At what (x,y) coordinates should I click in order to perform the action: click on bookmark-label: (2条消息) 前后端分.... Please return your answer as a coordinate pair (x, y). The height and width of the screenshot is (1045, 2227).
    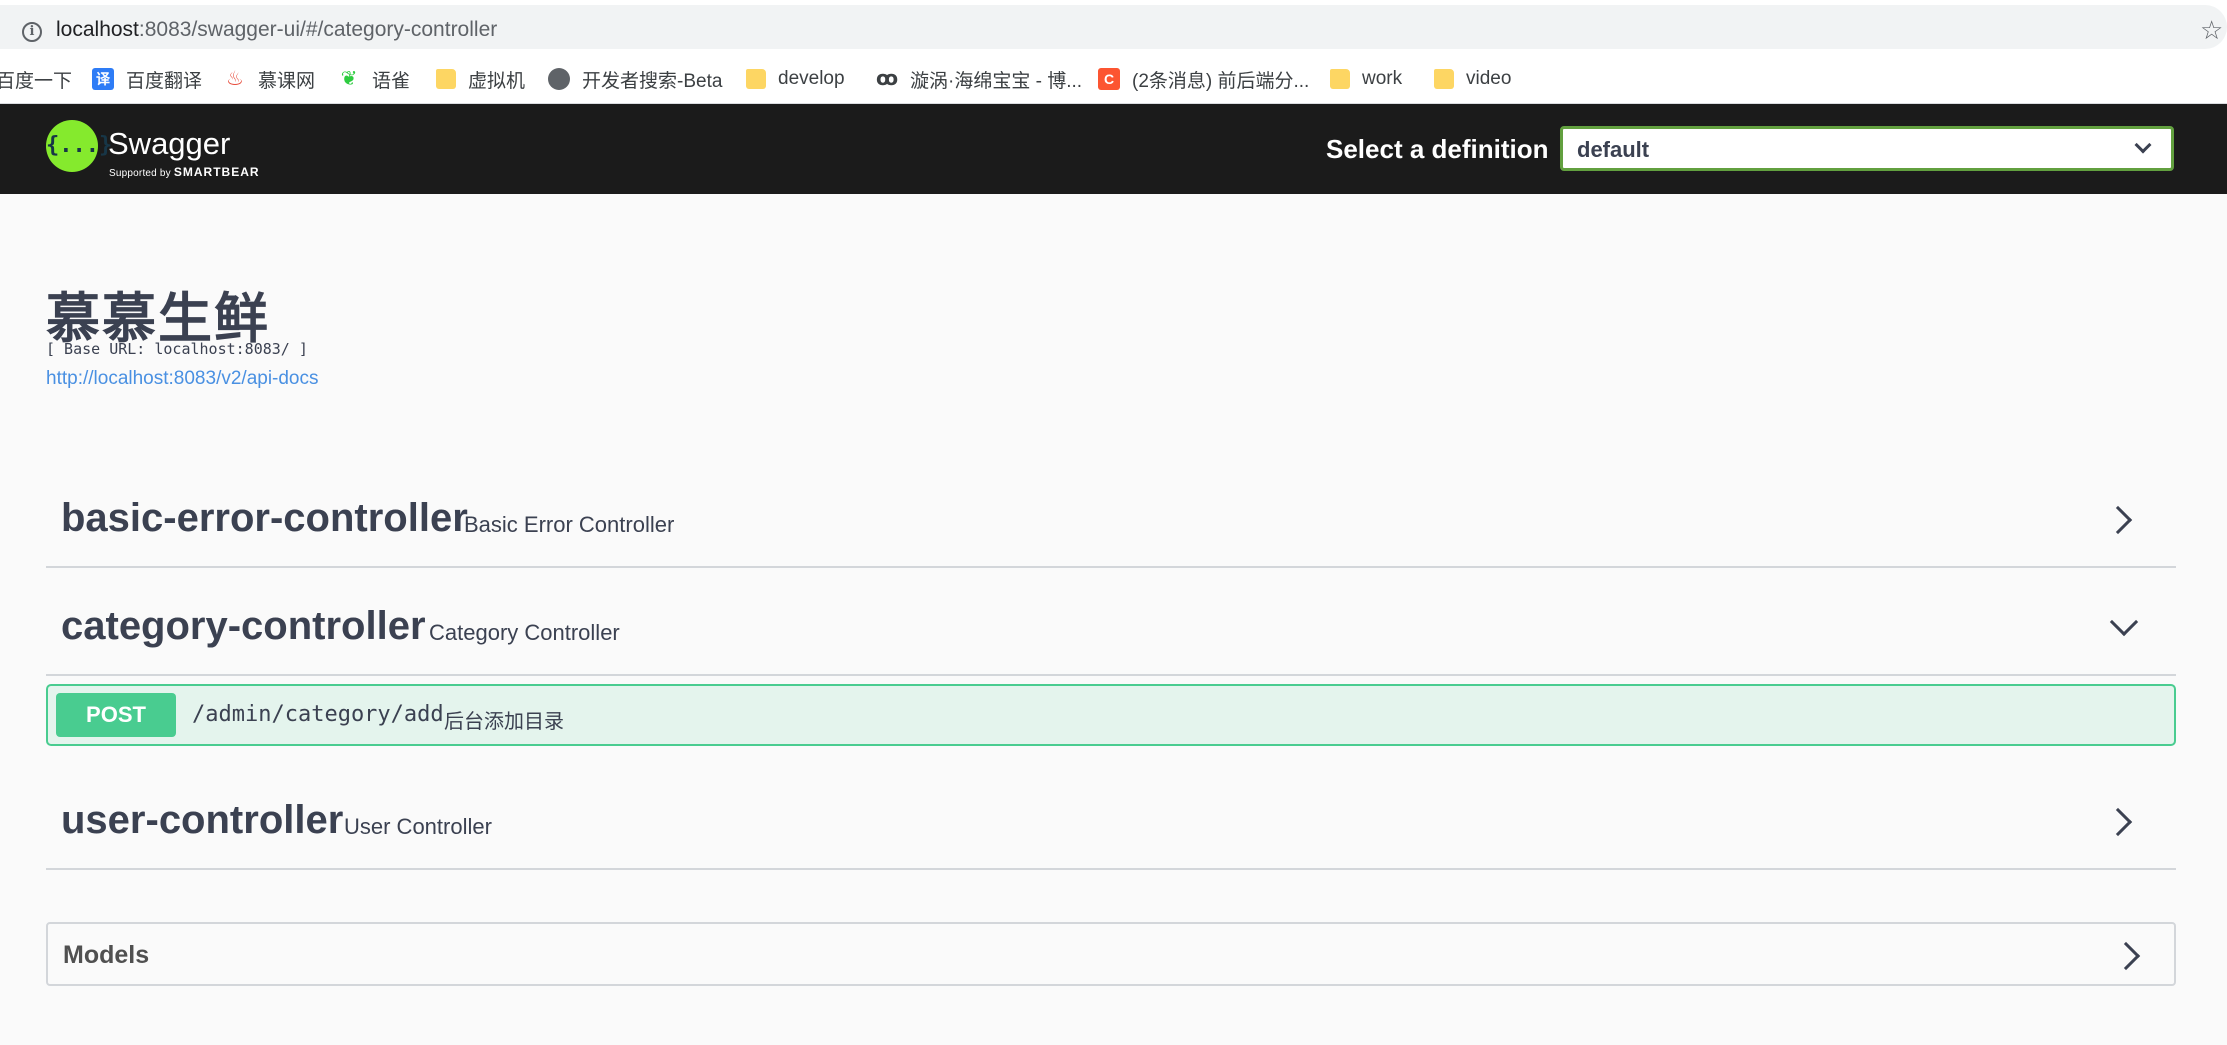
    Looking at the image, I should click on (1221, 81).